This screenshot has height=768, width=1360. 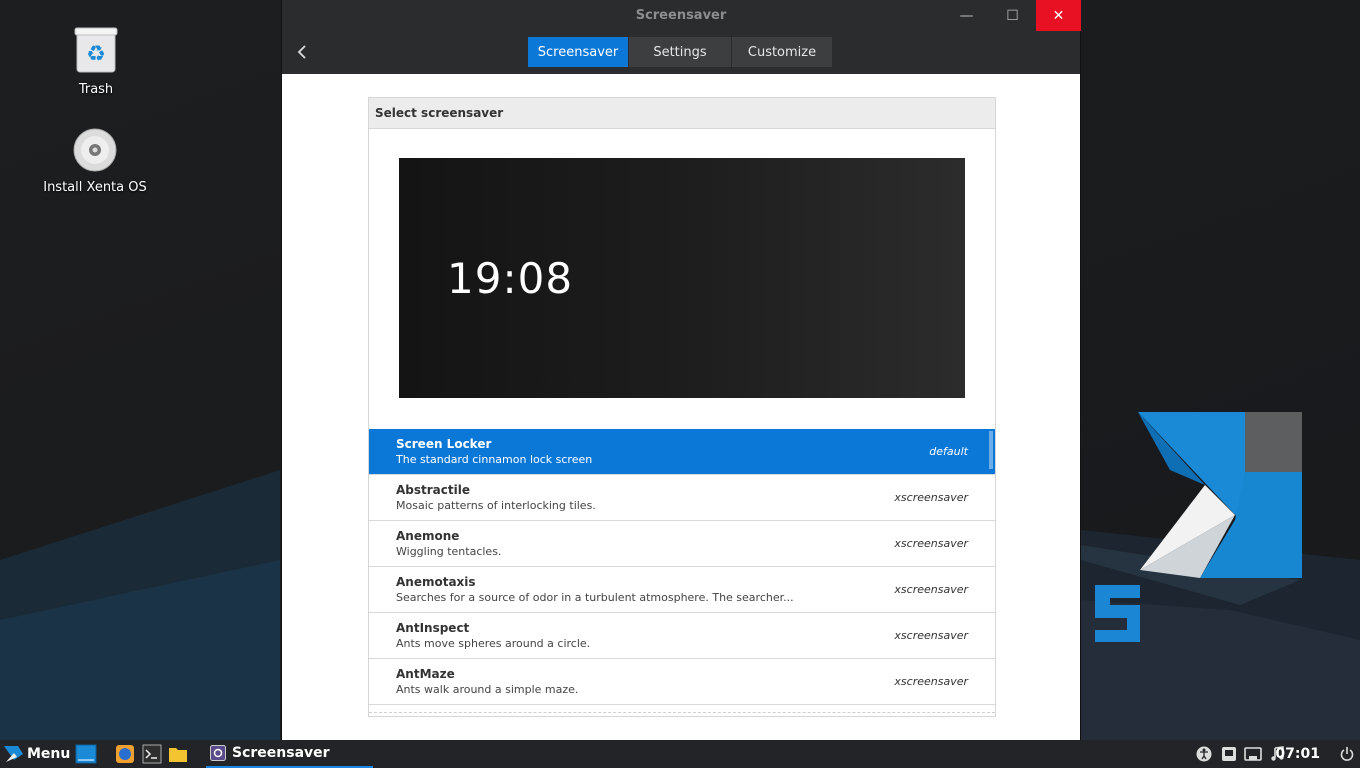 I want to click on list-divider, so click(x=682, y=712).